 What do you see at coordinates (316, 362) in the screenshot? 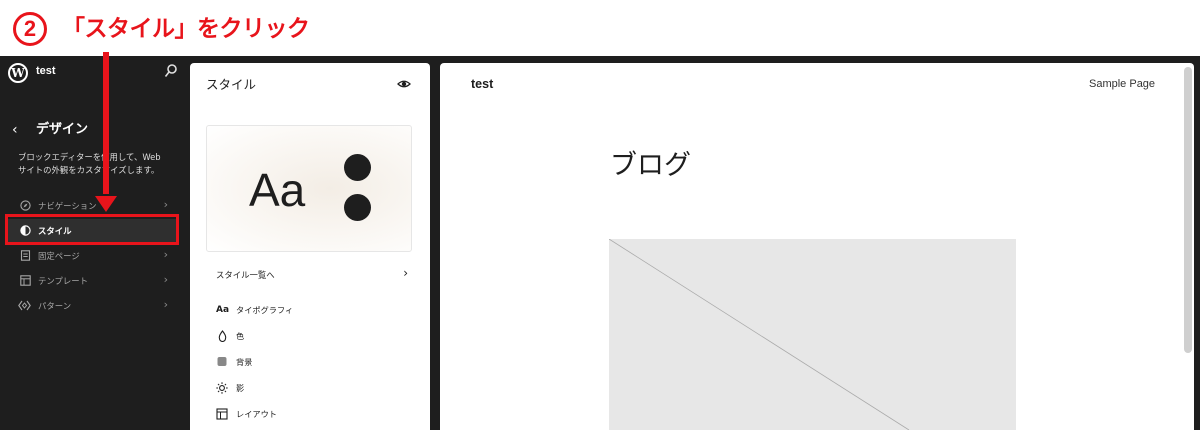
I see `styles-item-background: 背景` at bounding box center [316, 362].